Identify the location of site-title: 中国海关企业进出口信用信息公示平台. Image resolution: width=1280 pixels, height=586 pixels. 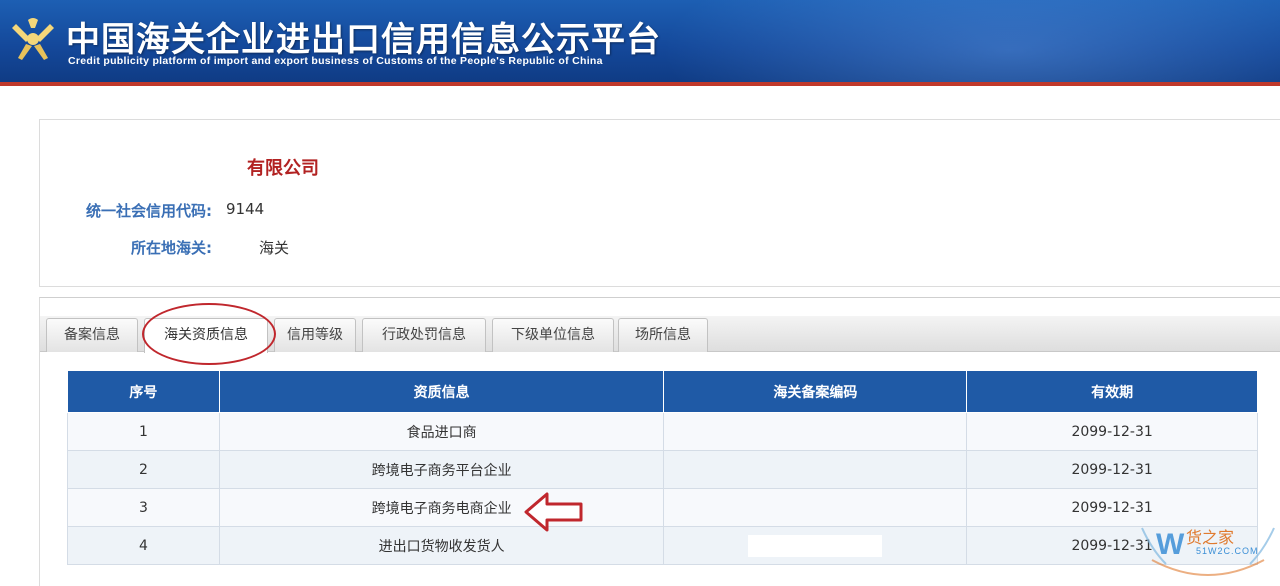
(363, 40).